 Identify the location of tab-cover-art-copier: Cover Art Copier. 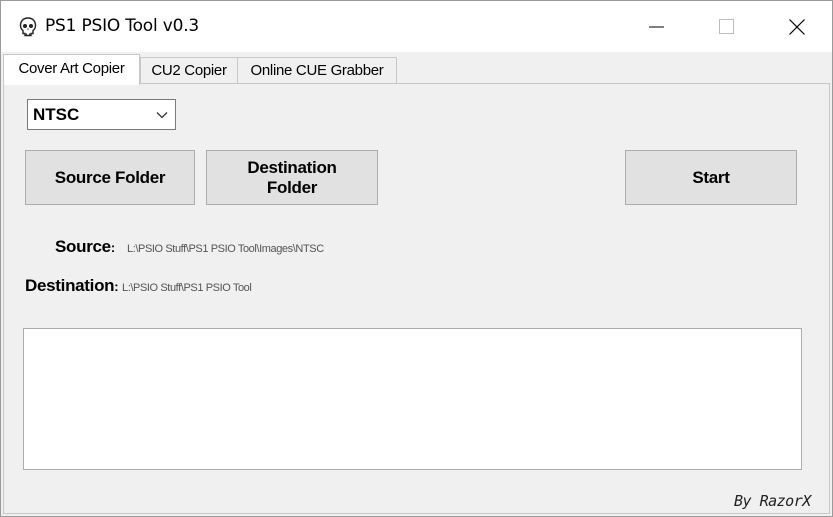
(71, 69).